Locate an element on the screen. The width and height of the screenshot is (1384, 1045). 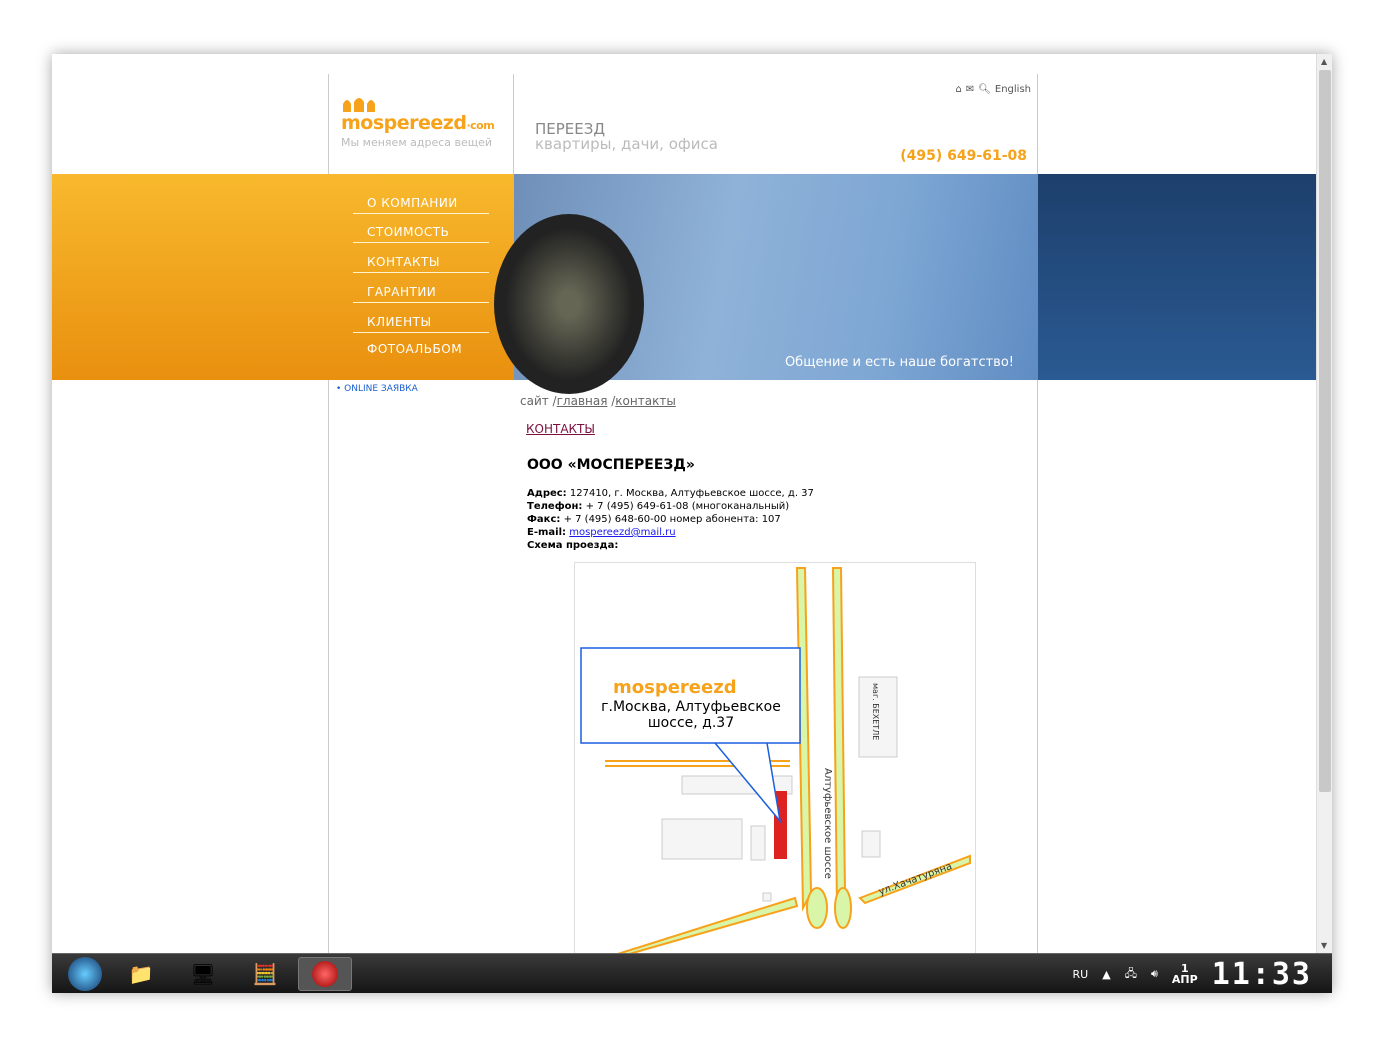
menu-item-prices: СТОИМОСТЬ is located at coordinates (421, 234).